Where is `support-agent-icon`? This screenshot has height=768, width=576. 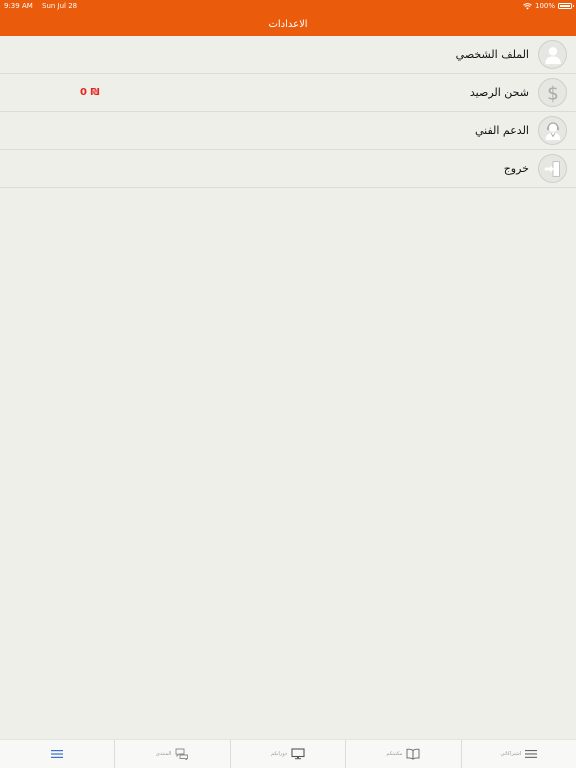 support-agent-icon is located at coordinates (552, 130).